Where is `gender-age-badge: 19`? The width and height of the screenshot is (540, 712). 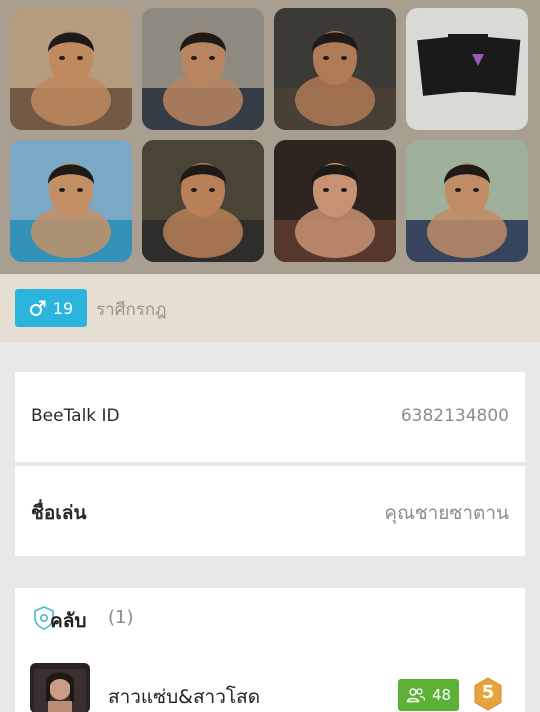 gender-age-badge: 19 is located at coordinates (51, 308).